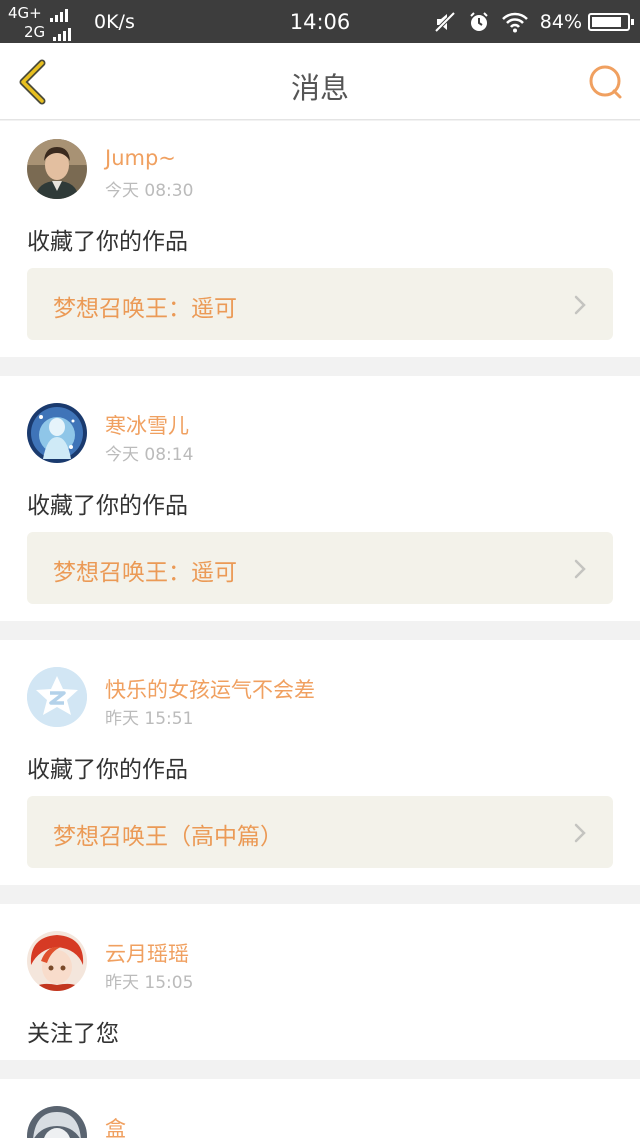 The width and height of the screenshot is (640, 1138). I want to click on nav-bar: 消息, so click(320, 81).